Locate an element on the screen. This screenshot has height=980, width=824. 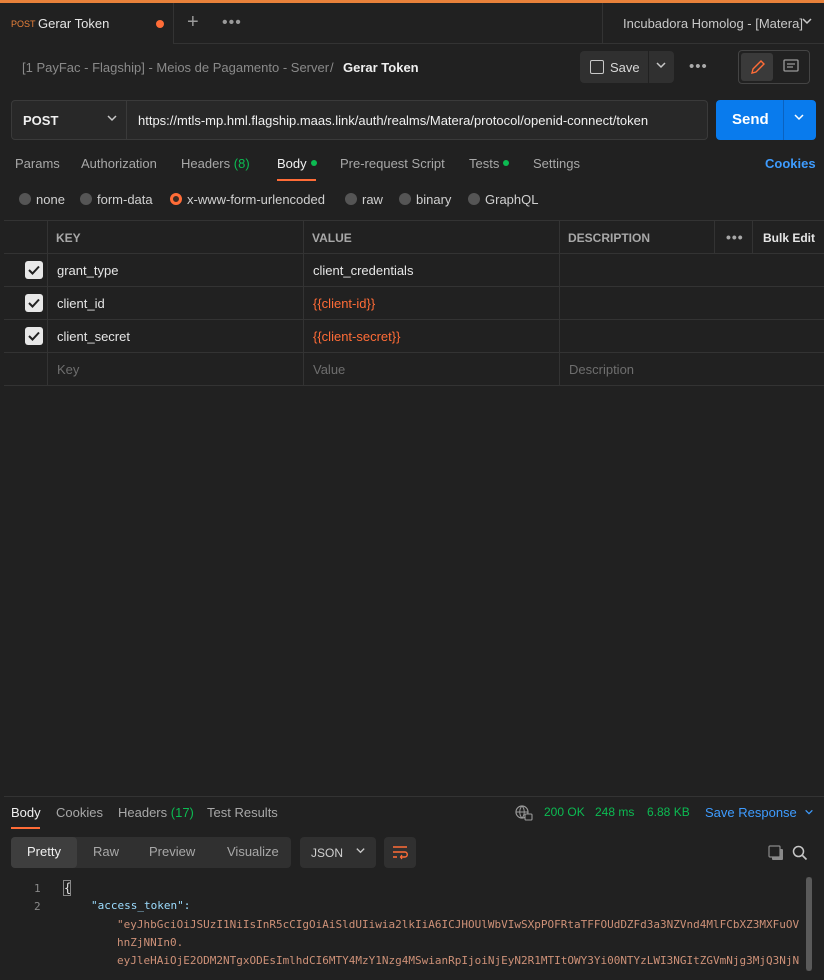
view-mode-toggle is located at coordinates (774, 67).